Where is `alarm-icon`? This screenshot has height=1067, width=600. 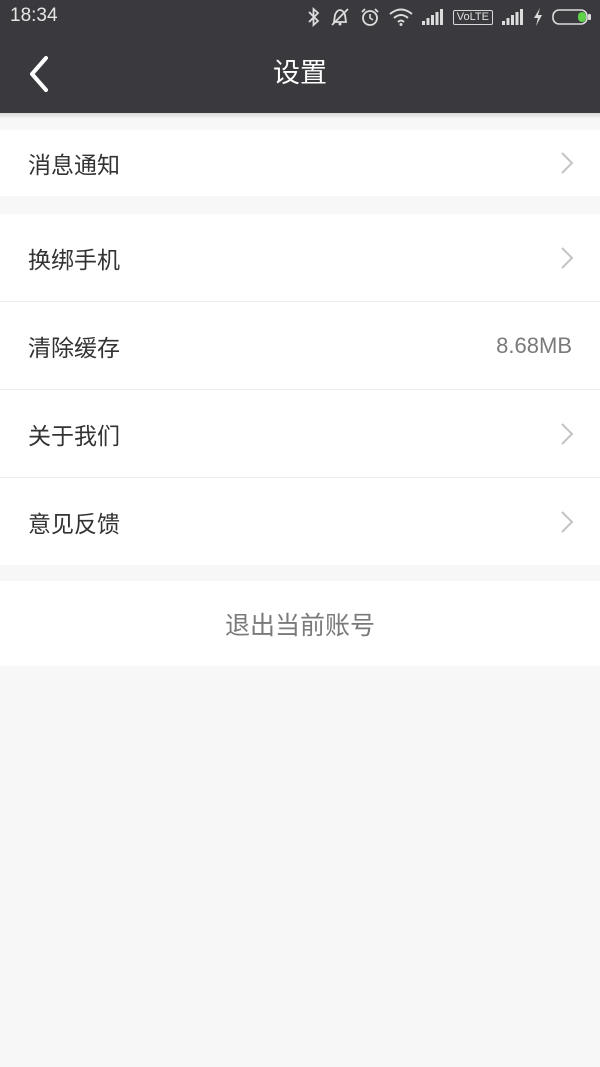
alarm-icon is located at coordinates (370, 17).